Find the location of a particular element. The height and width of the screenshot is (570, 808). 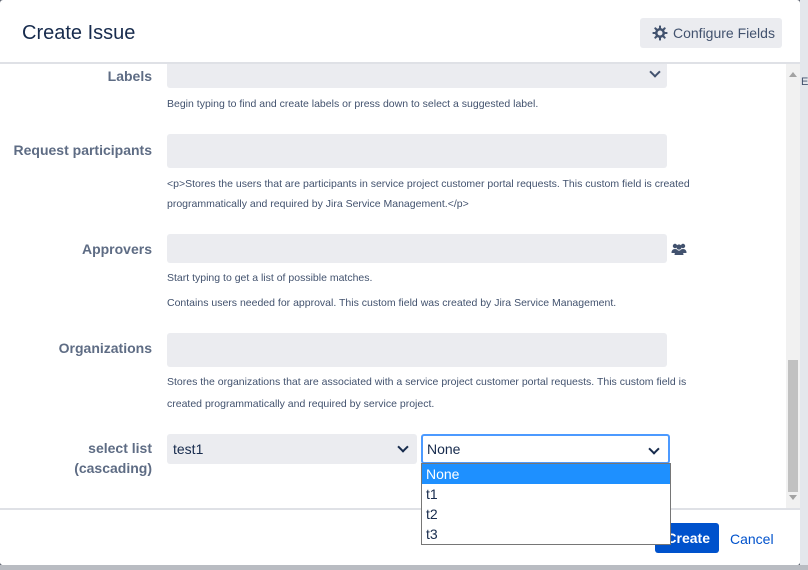

scroll-up-icon is located at coordinates (793, 74).